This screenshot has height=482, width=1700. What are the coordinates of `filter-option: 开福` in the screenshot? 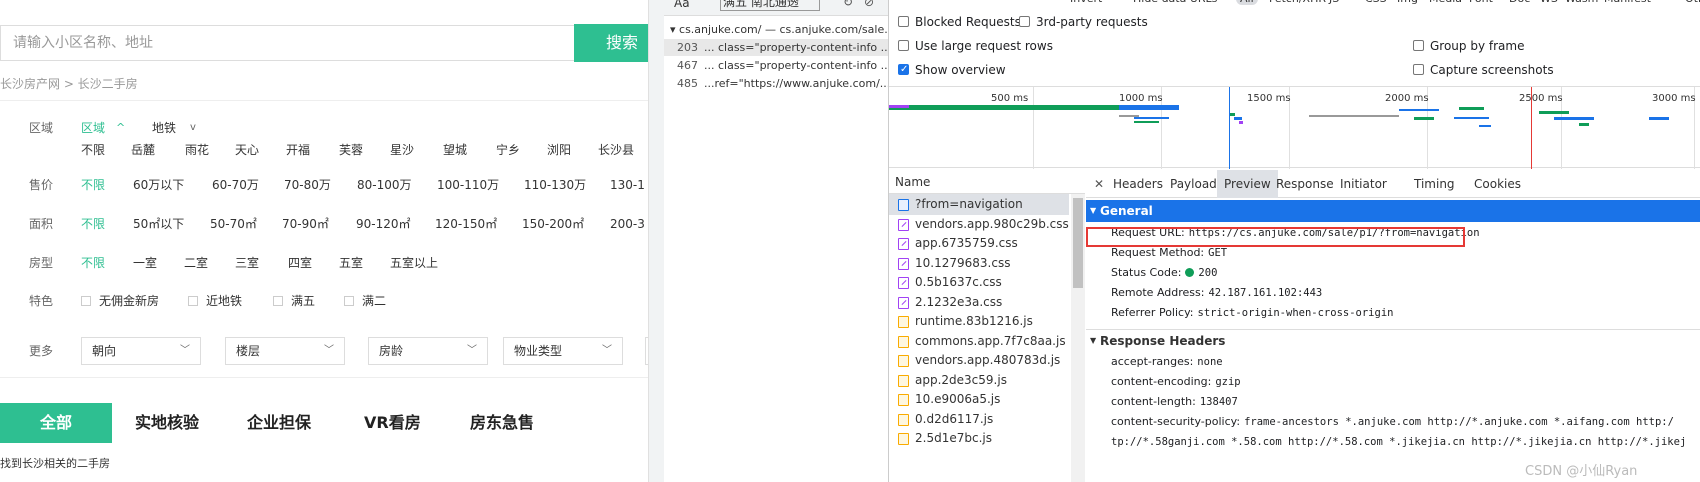 It's located at (298, 150).